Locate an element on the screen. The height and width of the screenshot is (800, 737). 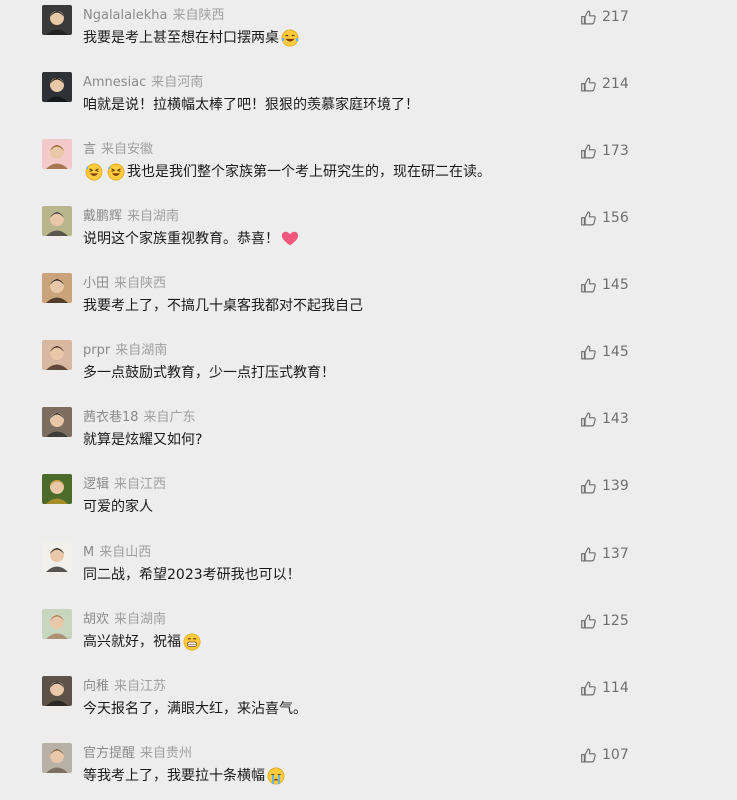
heart-emoji is located at coordinates (290, 239).